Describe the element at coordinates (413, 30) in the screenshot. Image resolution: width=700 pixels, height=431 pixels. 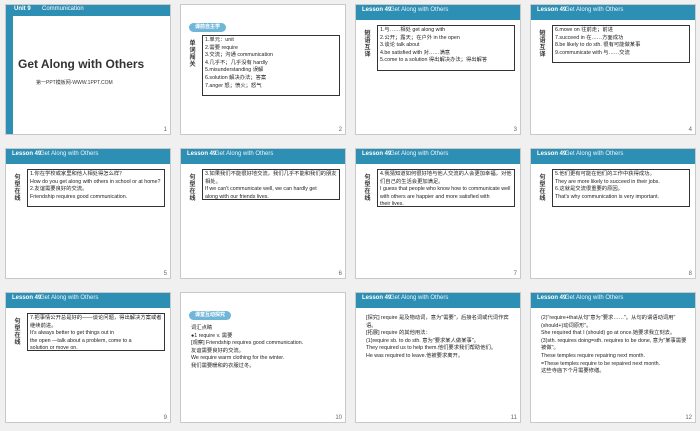
I see `text-line: 1.与……相处 get along with` at that location.